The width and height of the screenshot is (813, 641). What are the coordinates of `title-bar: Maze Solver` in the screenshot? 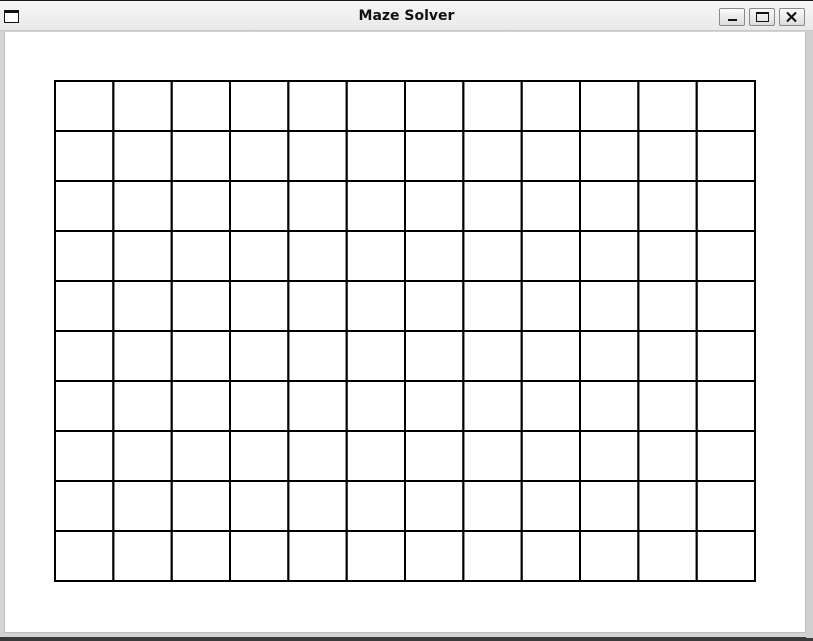 It's located at (406, 16).